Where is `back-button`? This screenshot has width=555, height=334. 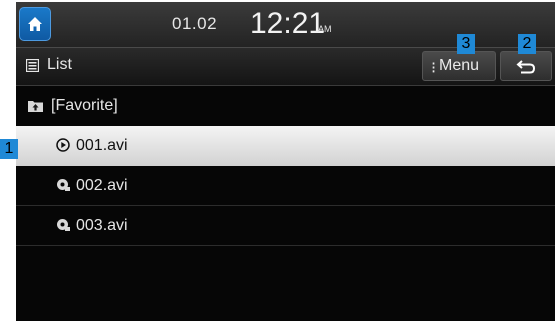
back-button is located at coordinates (526, 66).